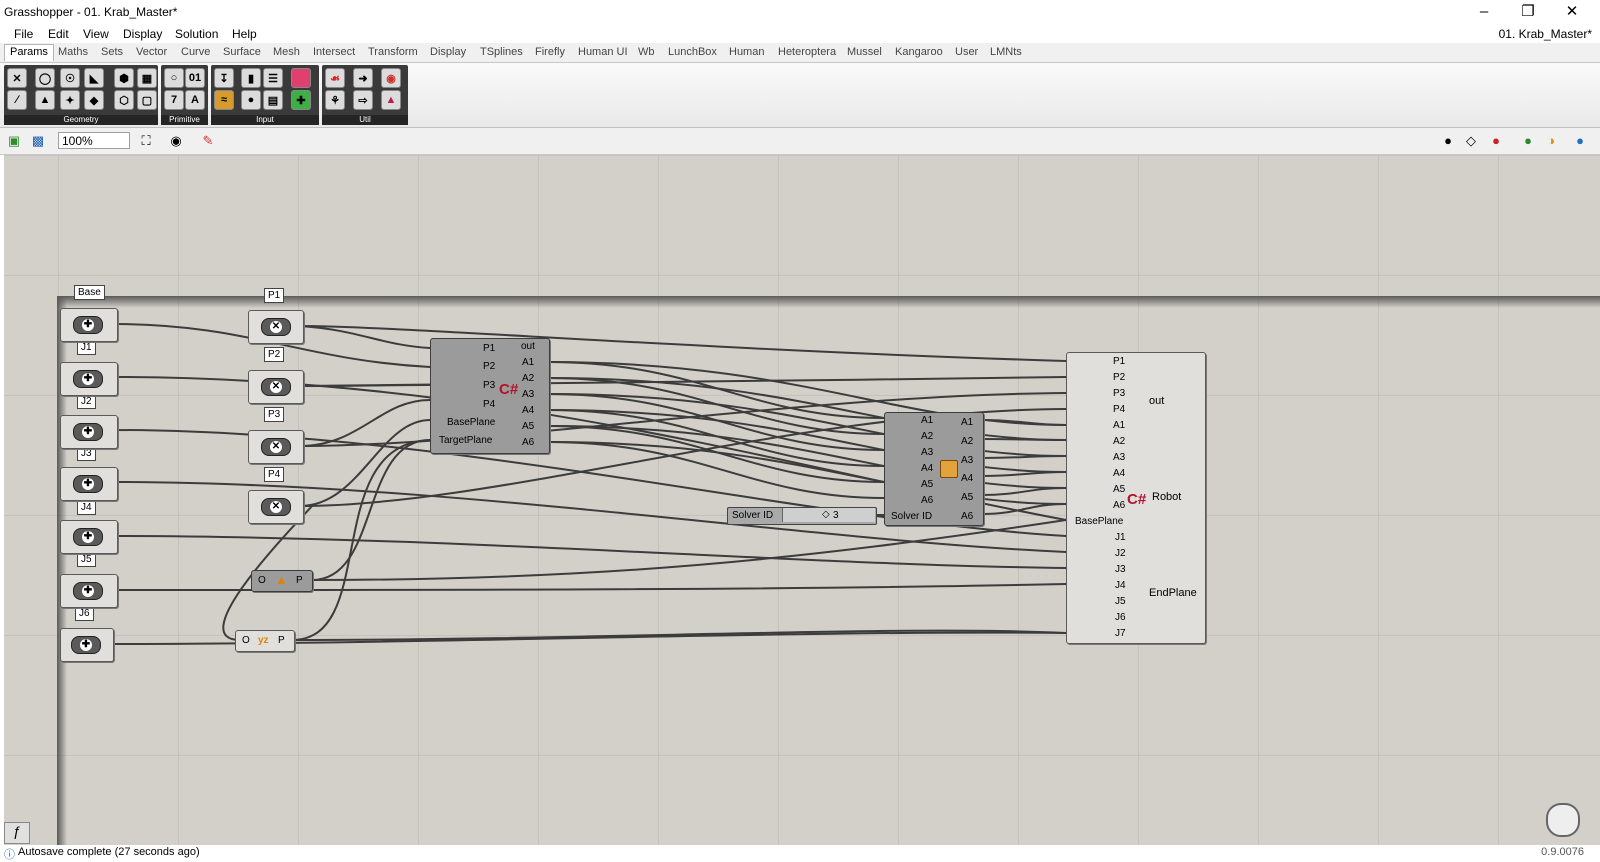 The width and height of the screenshot is (1600, 862). Describe the element at coordinates (45, 78) in the screenshot. I see `circle-param-icon: ◯` at that location.